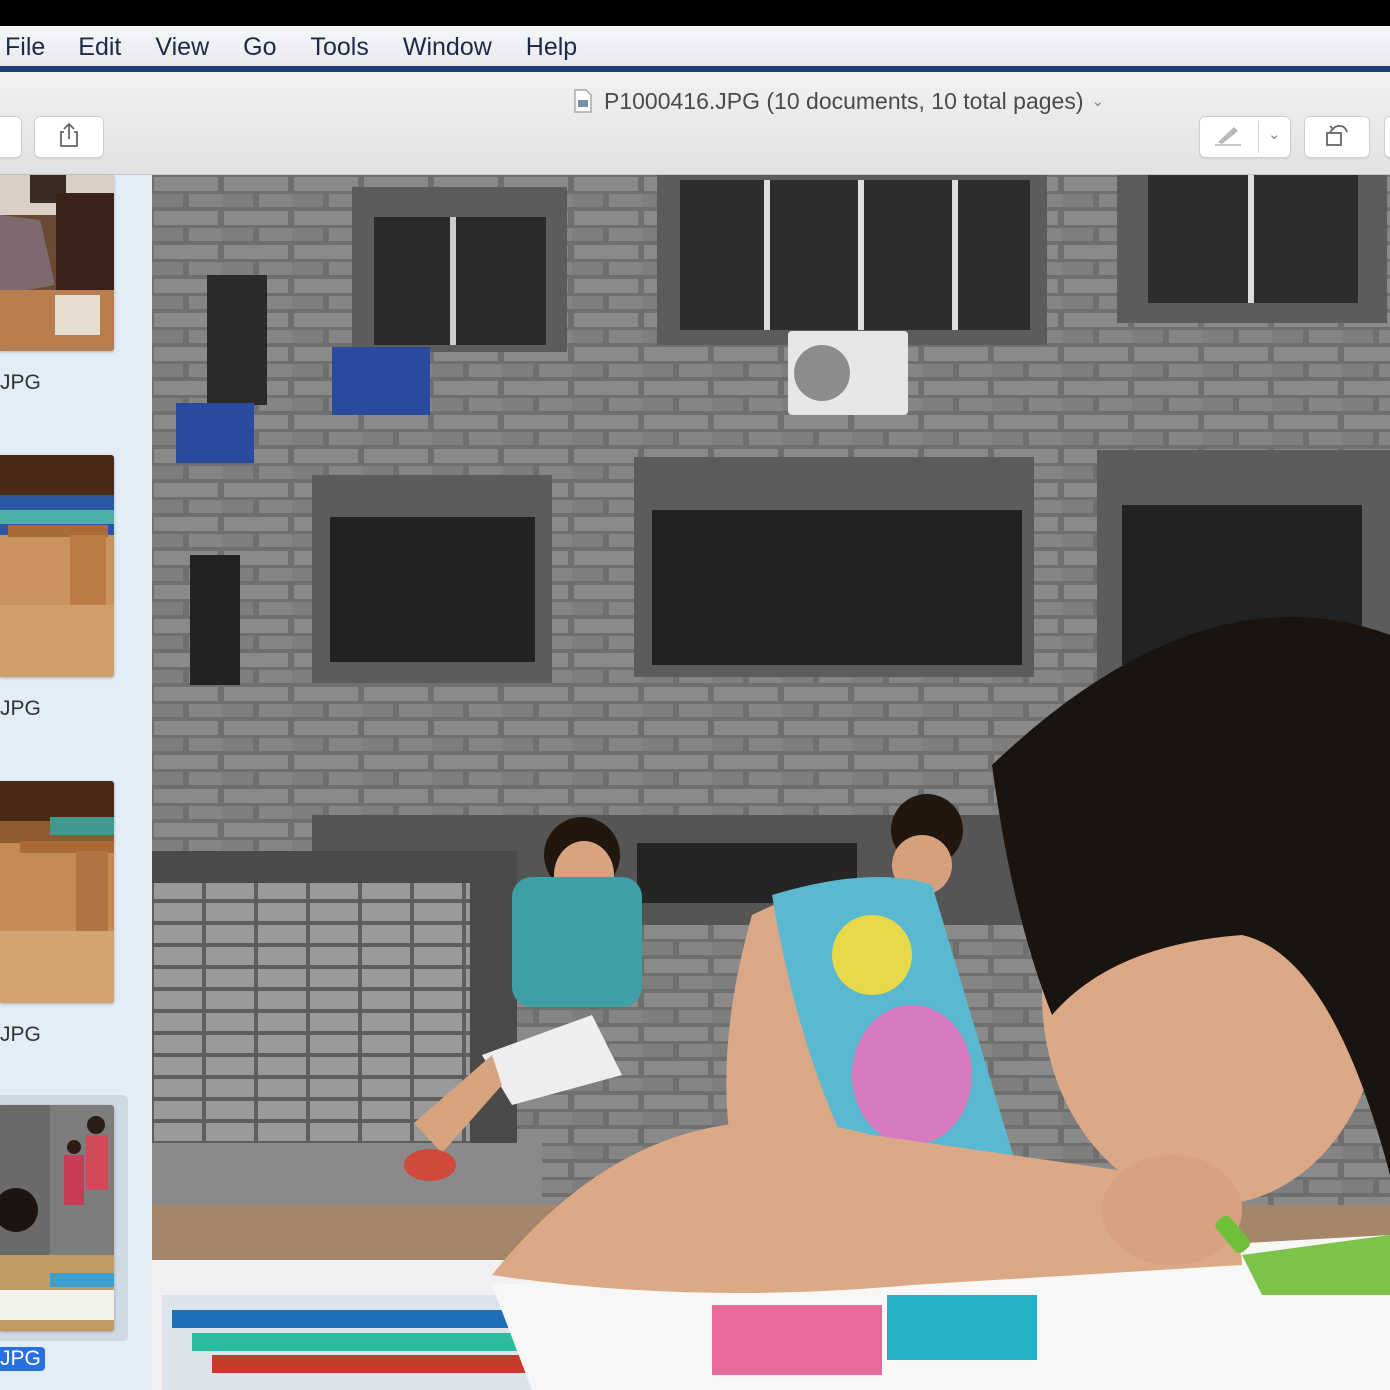 The width and height of the screenshot is (1390, 1390). What do you see at coordinates (99, 47) in the screenshot?
I see `menu-edit: Edit` at bounding box center [99, 47].